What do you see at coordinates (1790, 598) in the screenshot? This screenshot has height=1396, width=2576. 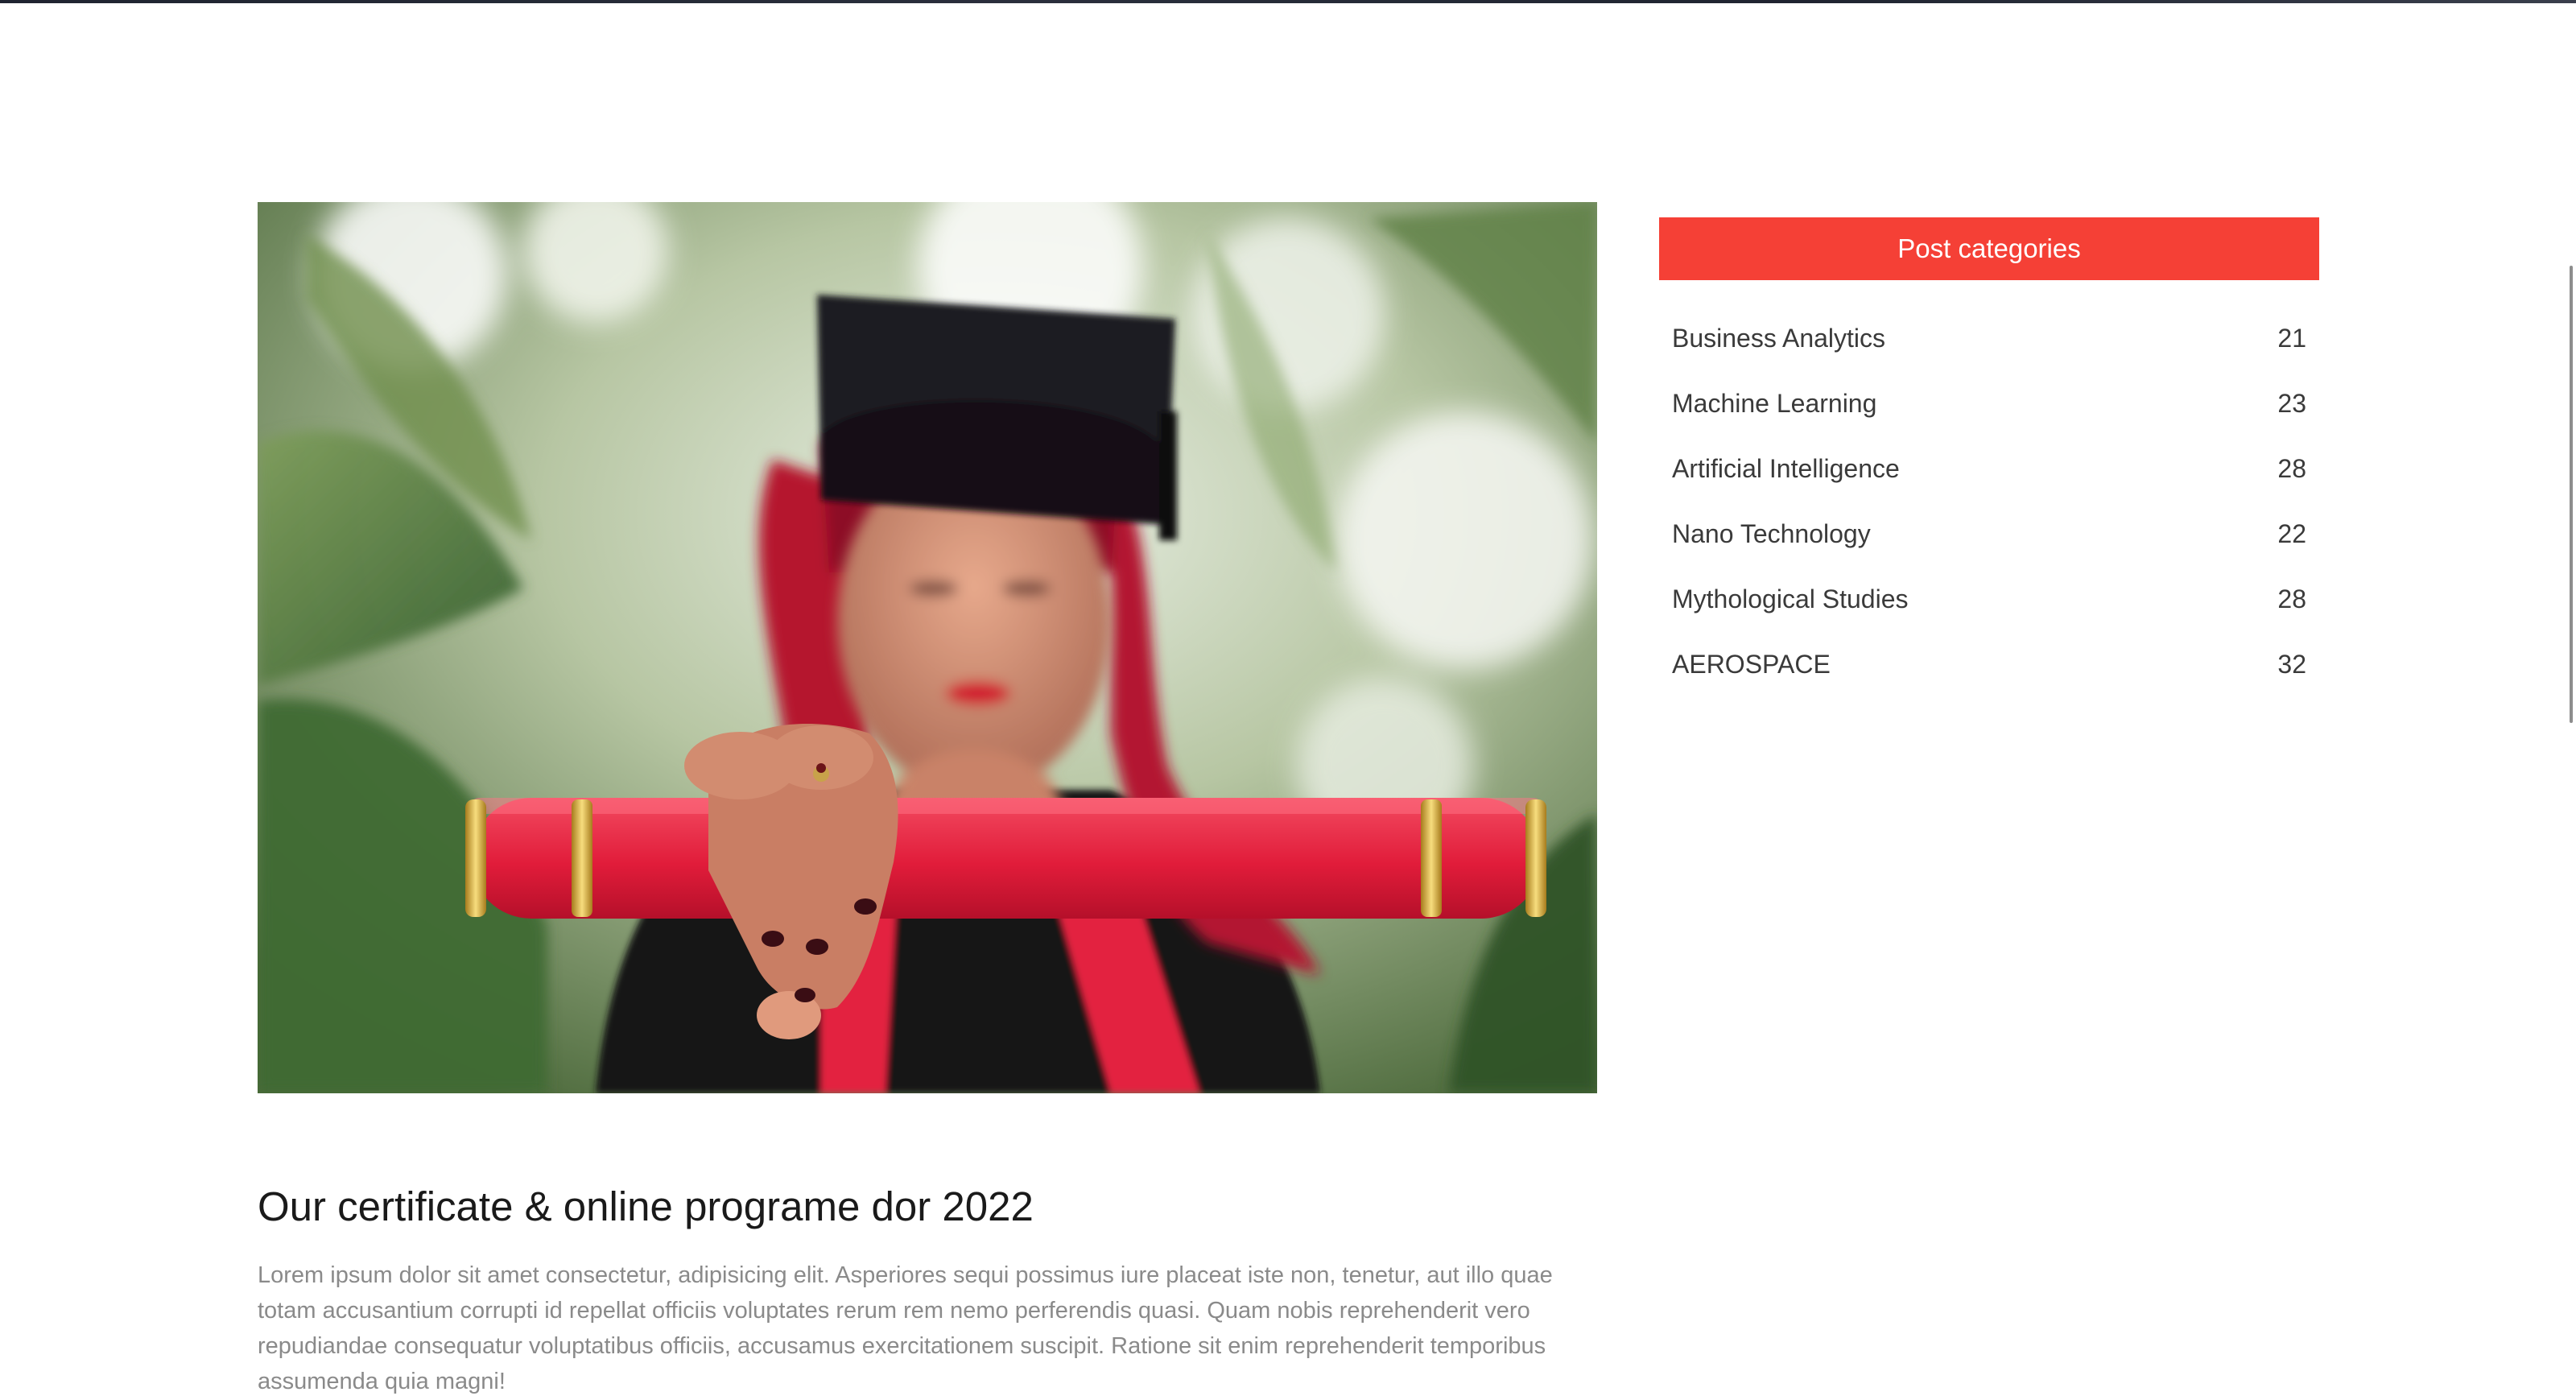 I see `category-label: Mythological Studies` at bounding box center [1790, 598].